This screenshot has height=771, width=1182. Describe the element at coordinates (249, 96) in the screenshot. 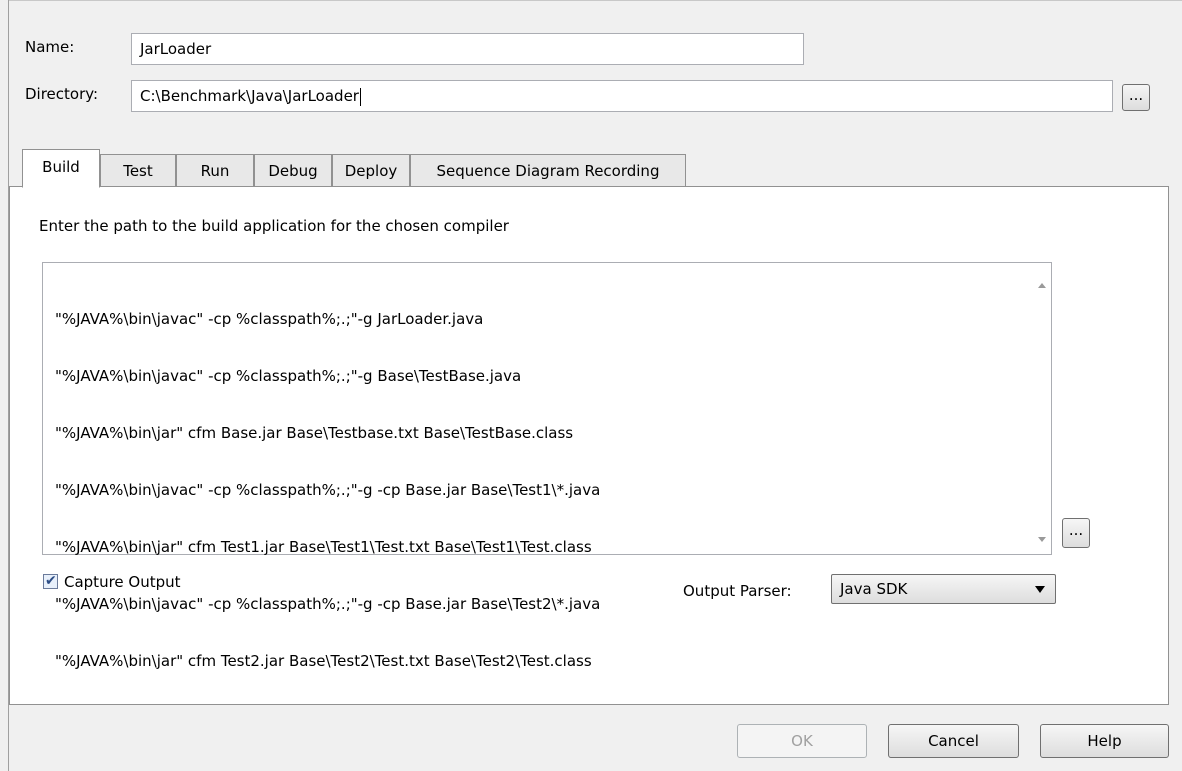

I see `directory-field-value: C:\Benchmark\Java\JarLoader` at that location.